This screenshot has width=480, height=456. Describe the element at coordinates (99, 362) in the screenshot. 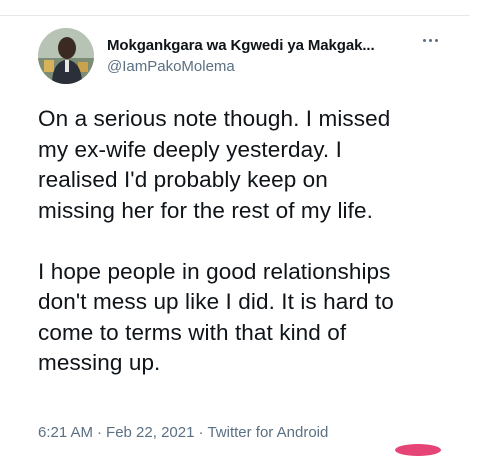

I see `tweet-line: messing up.` at that location.